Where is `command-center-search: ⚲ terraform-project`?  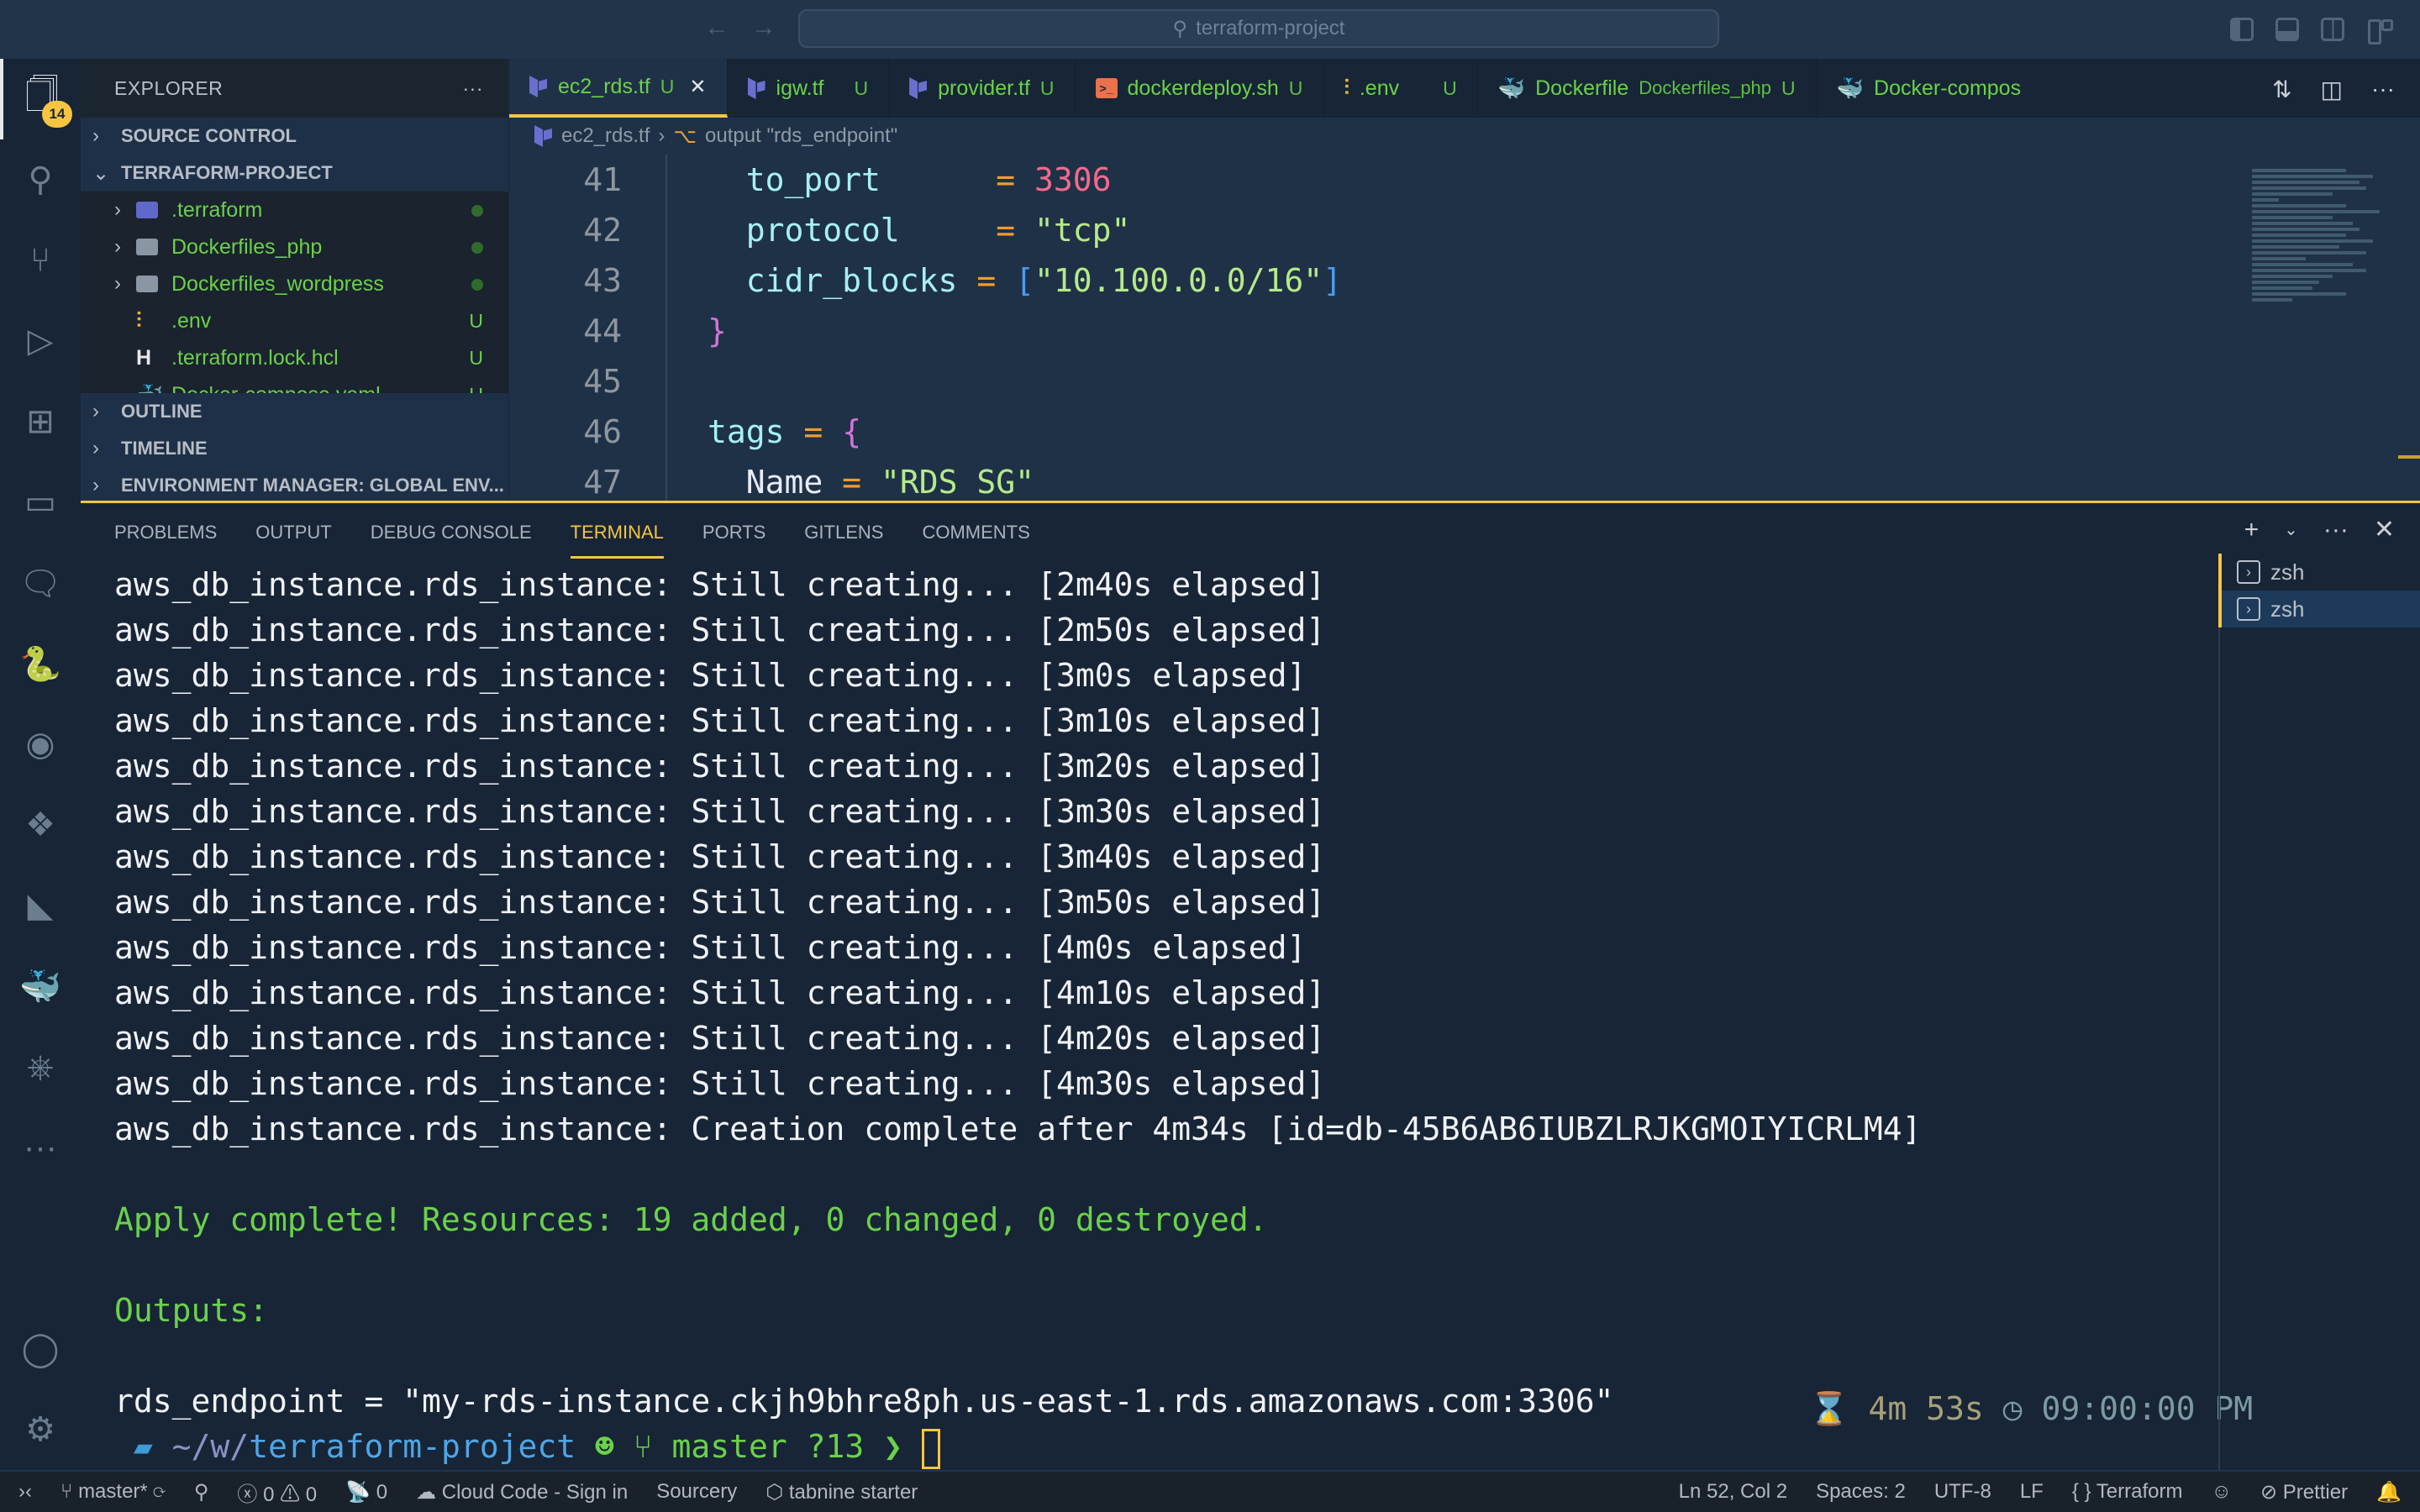 command-center-search: ⚲ terraform-project is located at coordinates (1258, 28).